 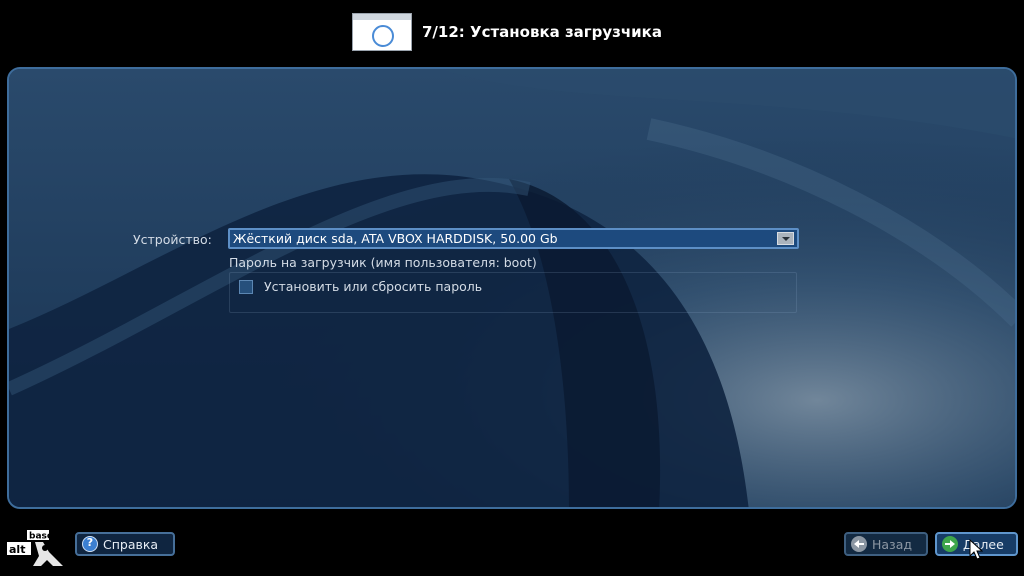 I want to click on help-icon: ?, so click(x=90, y=544).